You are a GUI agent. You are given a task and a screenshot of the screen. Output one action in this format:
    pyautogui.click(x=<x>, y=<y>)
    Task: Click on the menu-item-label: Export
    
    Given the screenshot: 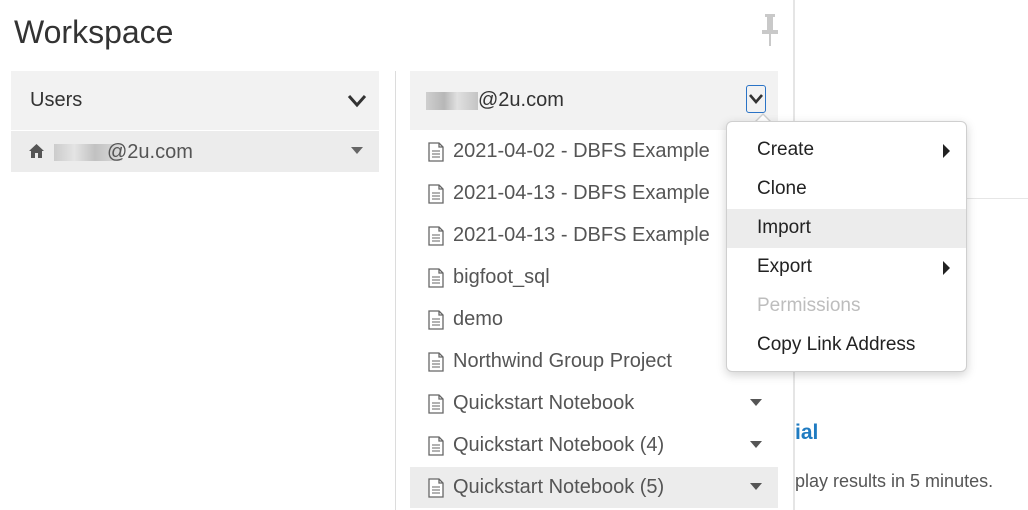 What is the action you would take?
    pyautogui.click(x=784, y=266)
    